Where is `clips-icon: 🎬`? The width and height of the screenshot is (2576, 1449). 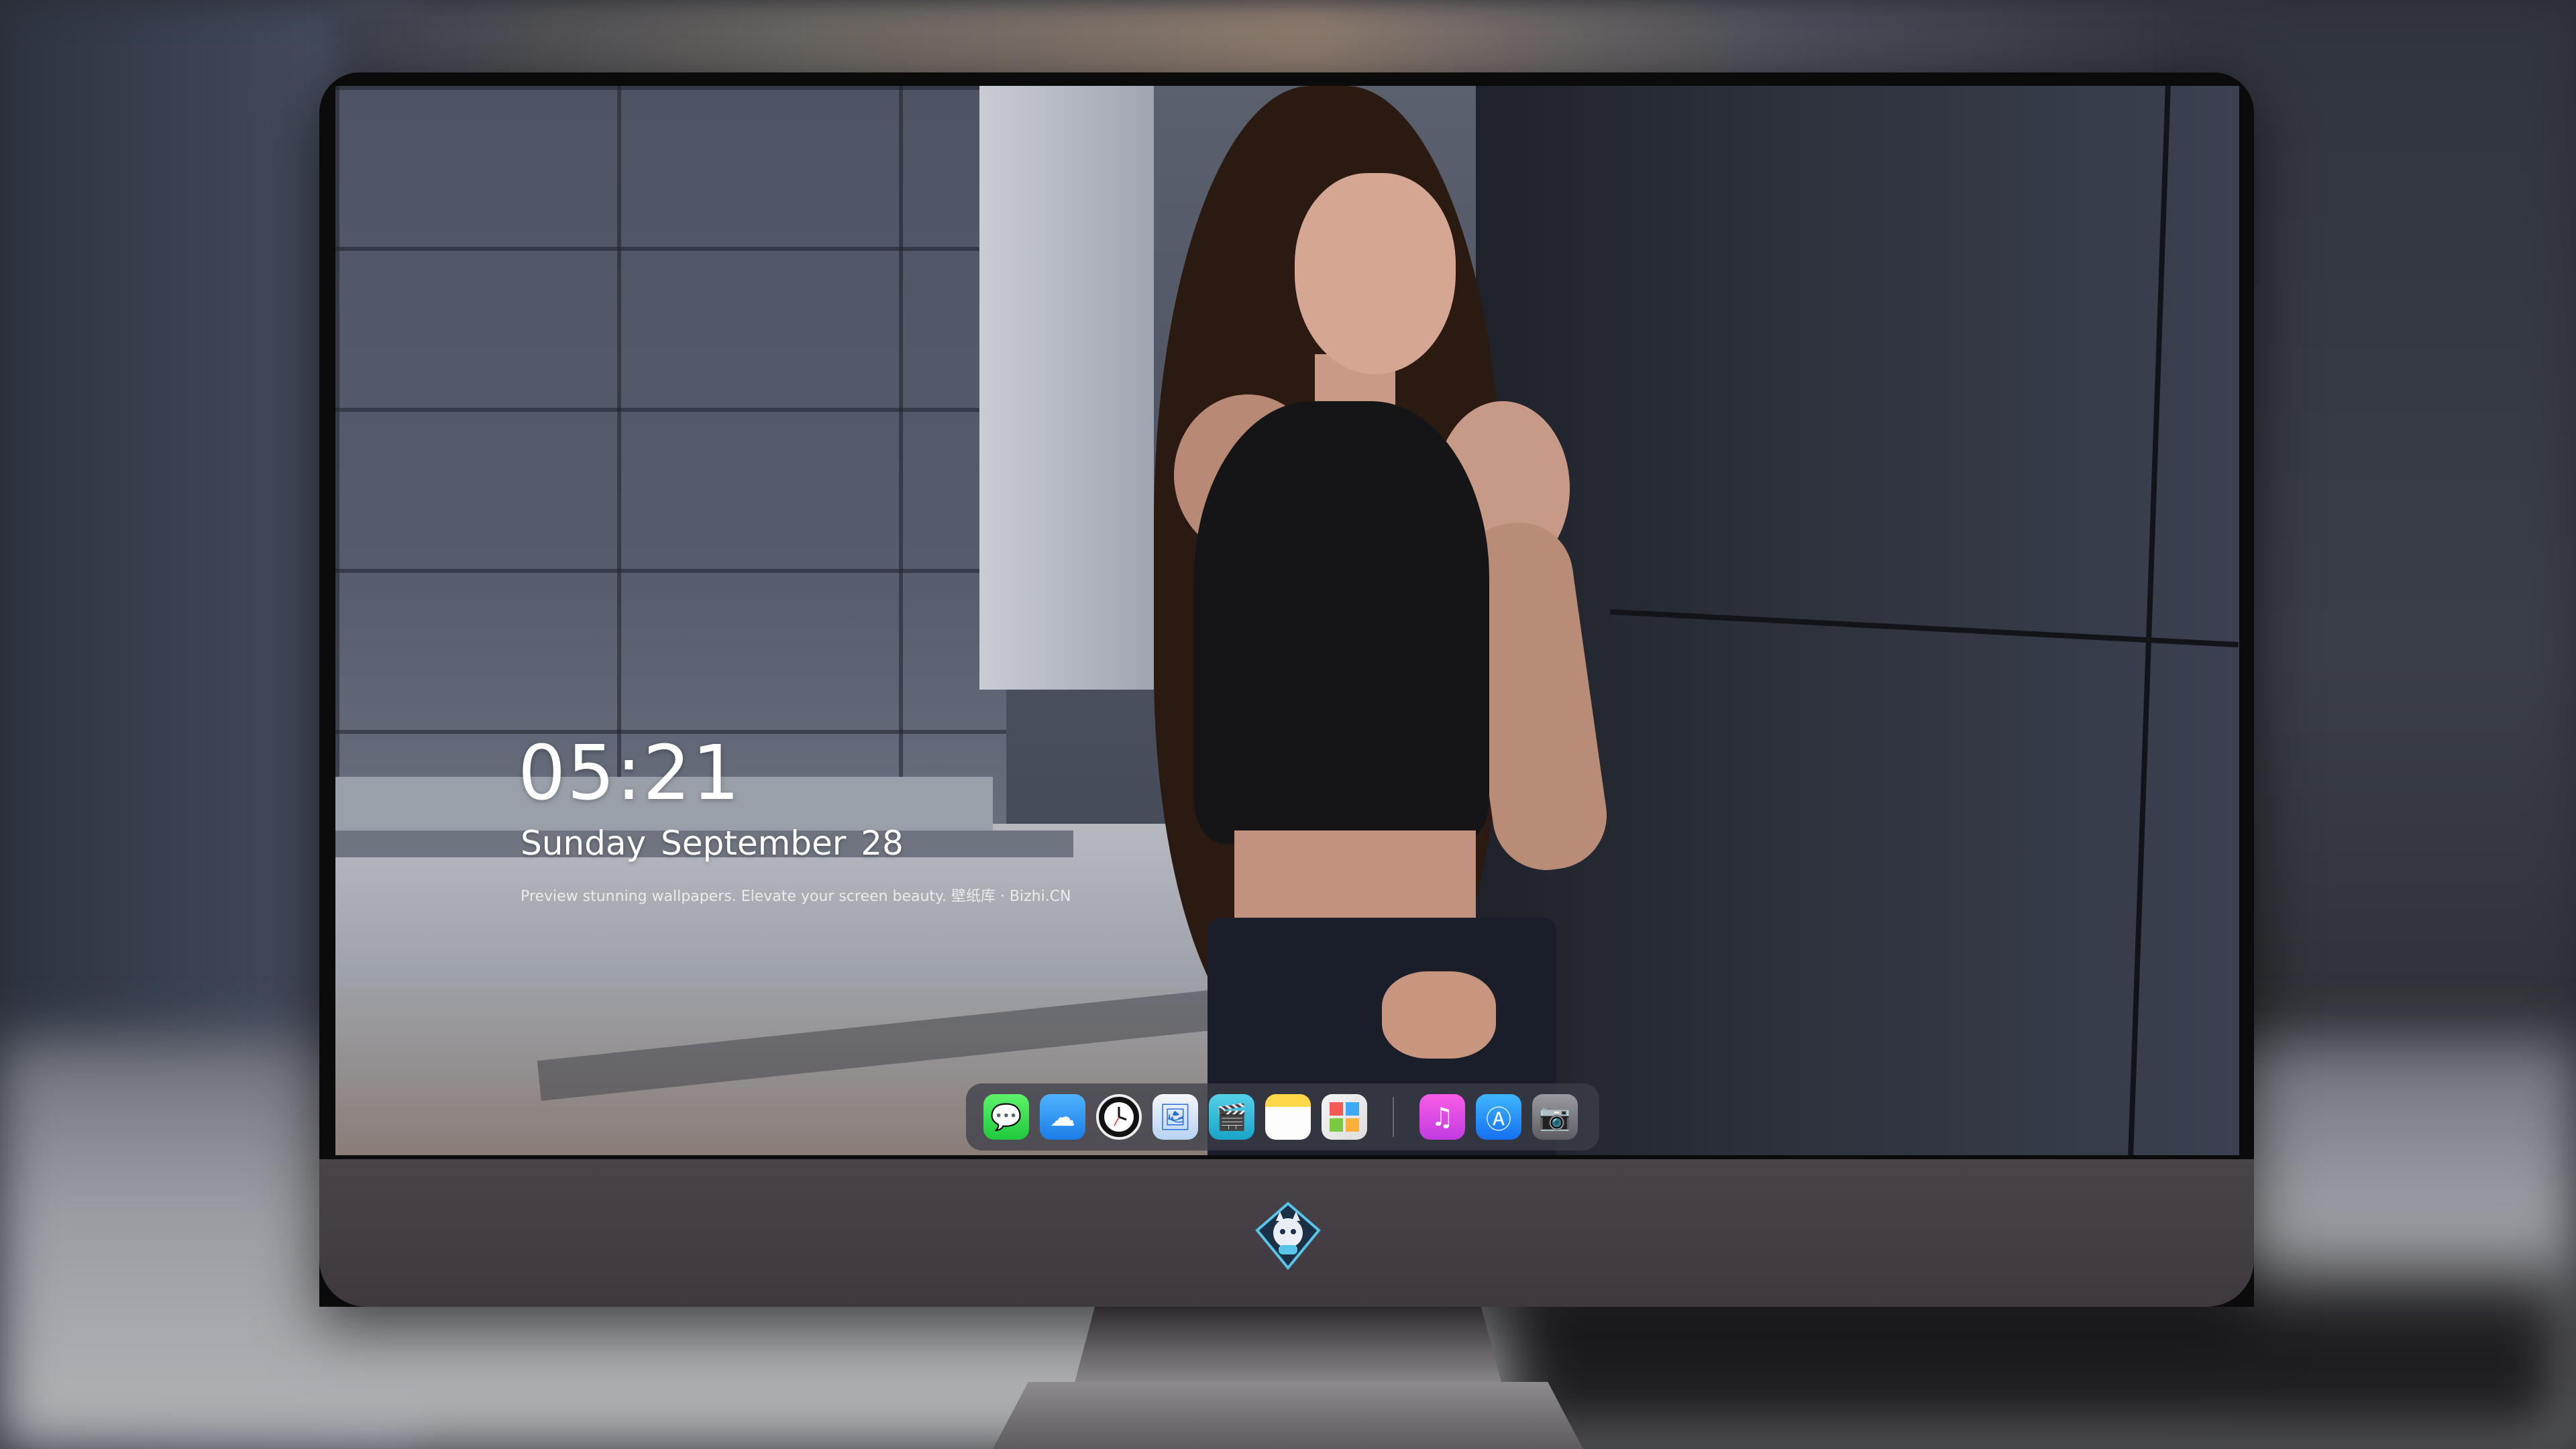
clips-icon: 🎬 is located at coordinates (1231, 1117).